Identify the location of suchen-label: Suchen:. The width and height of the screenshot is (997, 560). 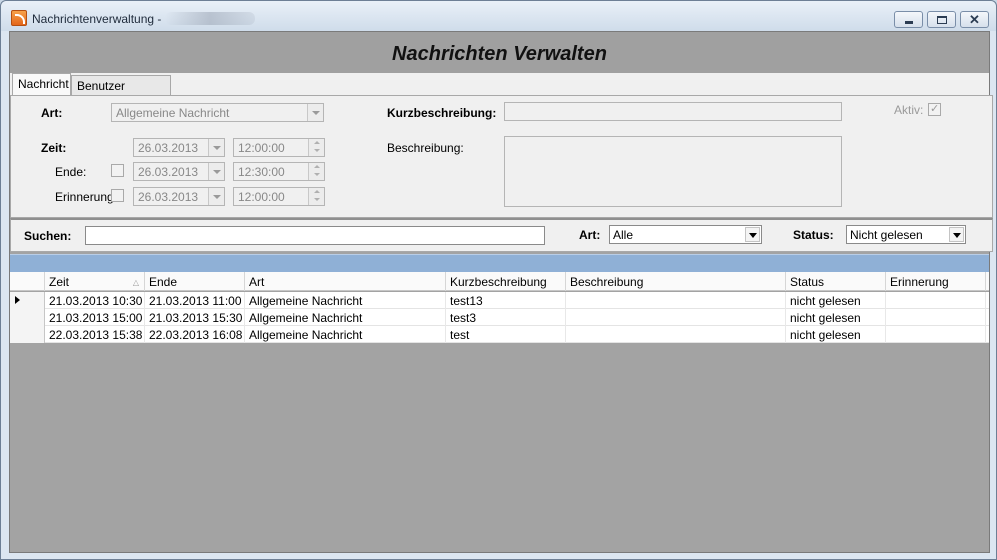
(48, 236).